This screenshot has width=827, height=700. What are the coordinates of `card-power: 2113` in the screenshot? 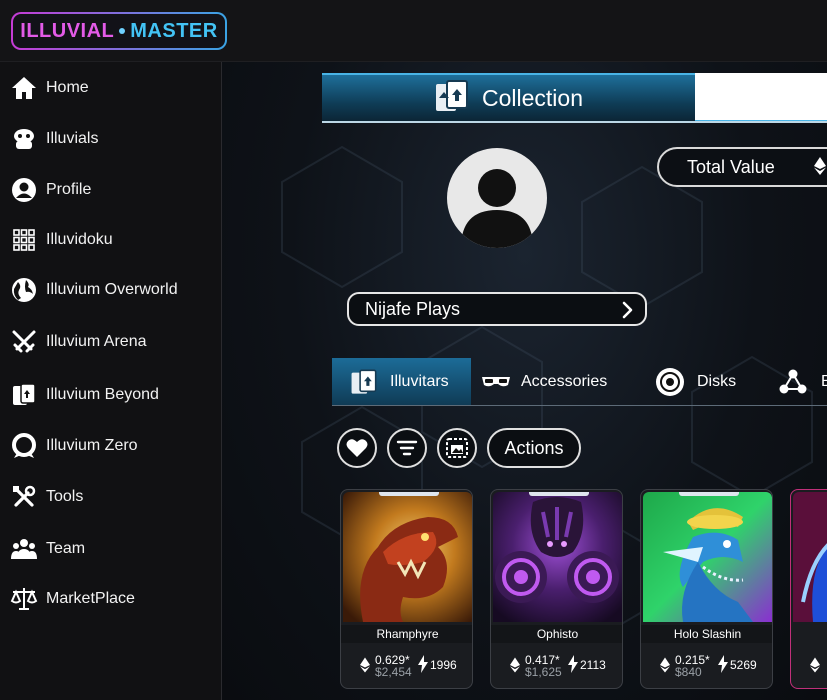 It's located at (593, 665).